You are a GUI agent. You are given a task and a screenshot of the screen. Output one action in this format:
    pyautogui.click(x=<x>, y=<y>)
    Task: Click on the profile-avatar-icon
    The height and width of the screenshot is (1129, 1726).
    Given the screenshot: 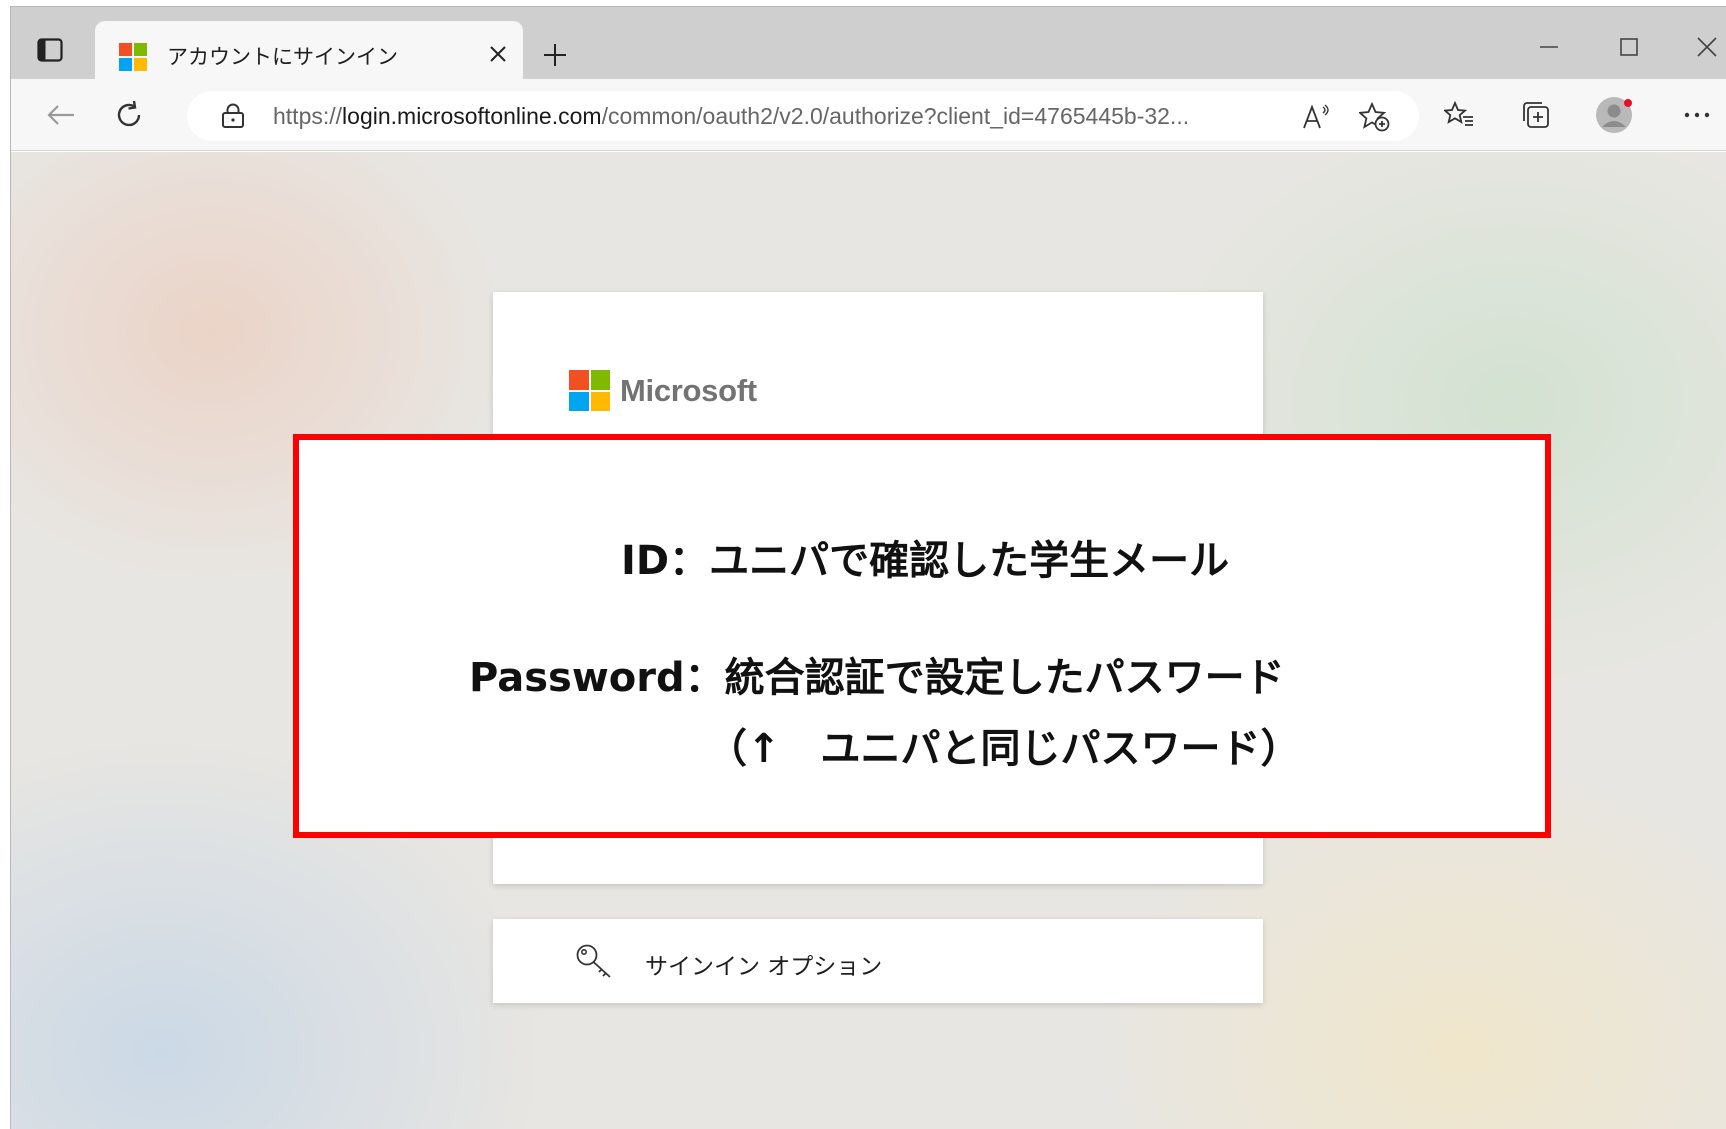 What is the action you would take?
    pyautogui.click(x=1615, y=115)
    